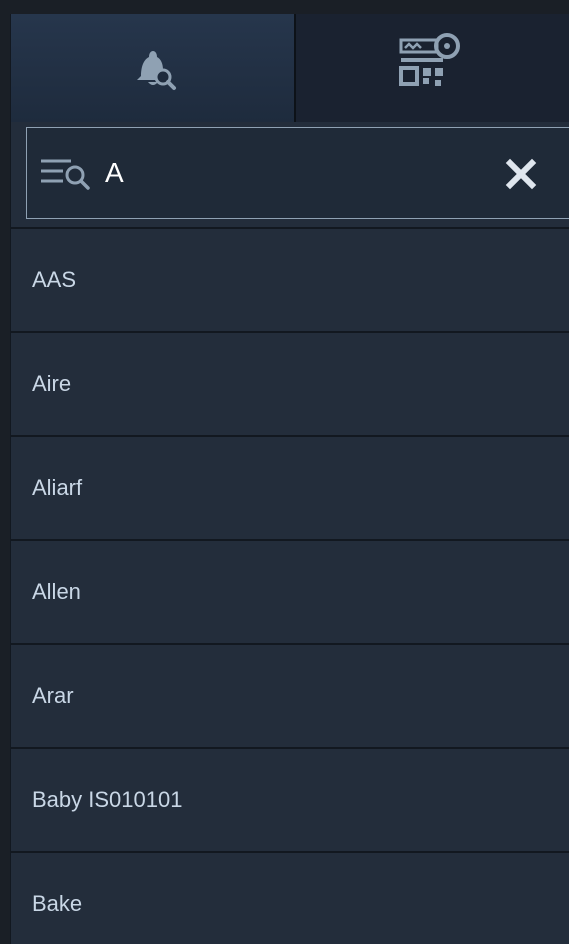  Describe the element at coordinates (290, 383) in the screenshot. I see `list-item: Aire` at that location.